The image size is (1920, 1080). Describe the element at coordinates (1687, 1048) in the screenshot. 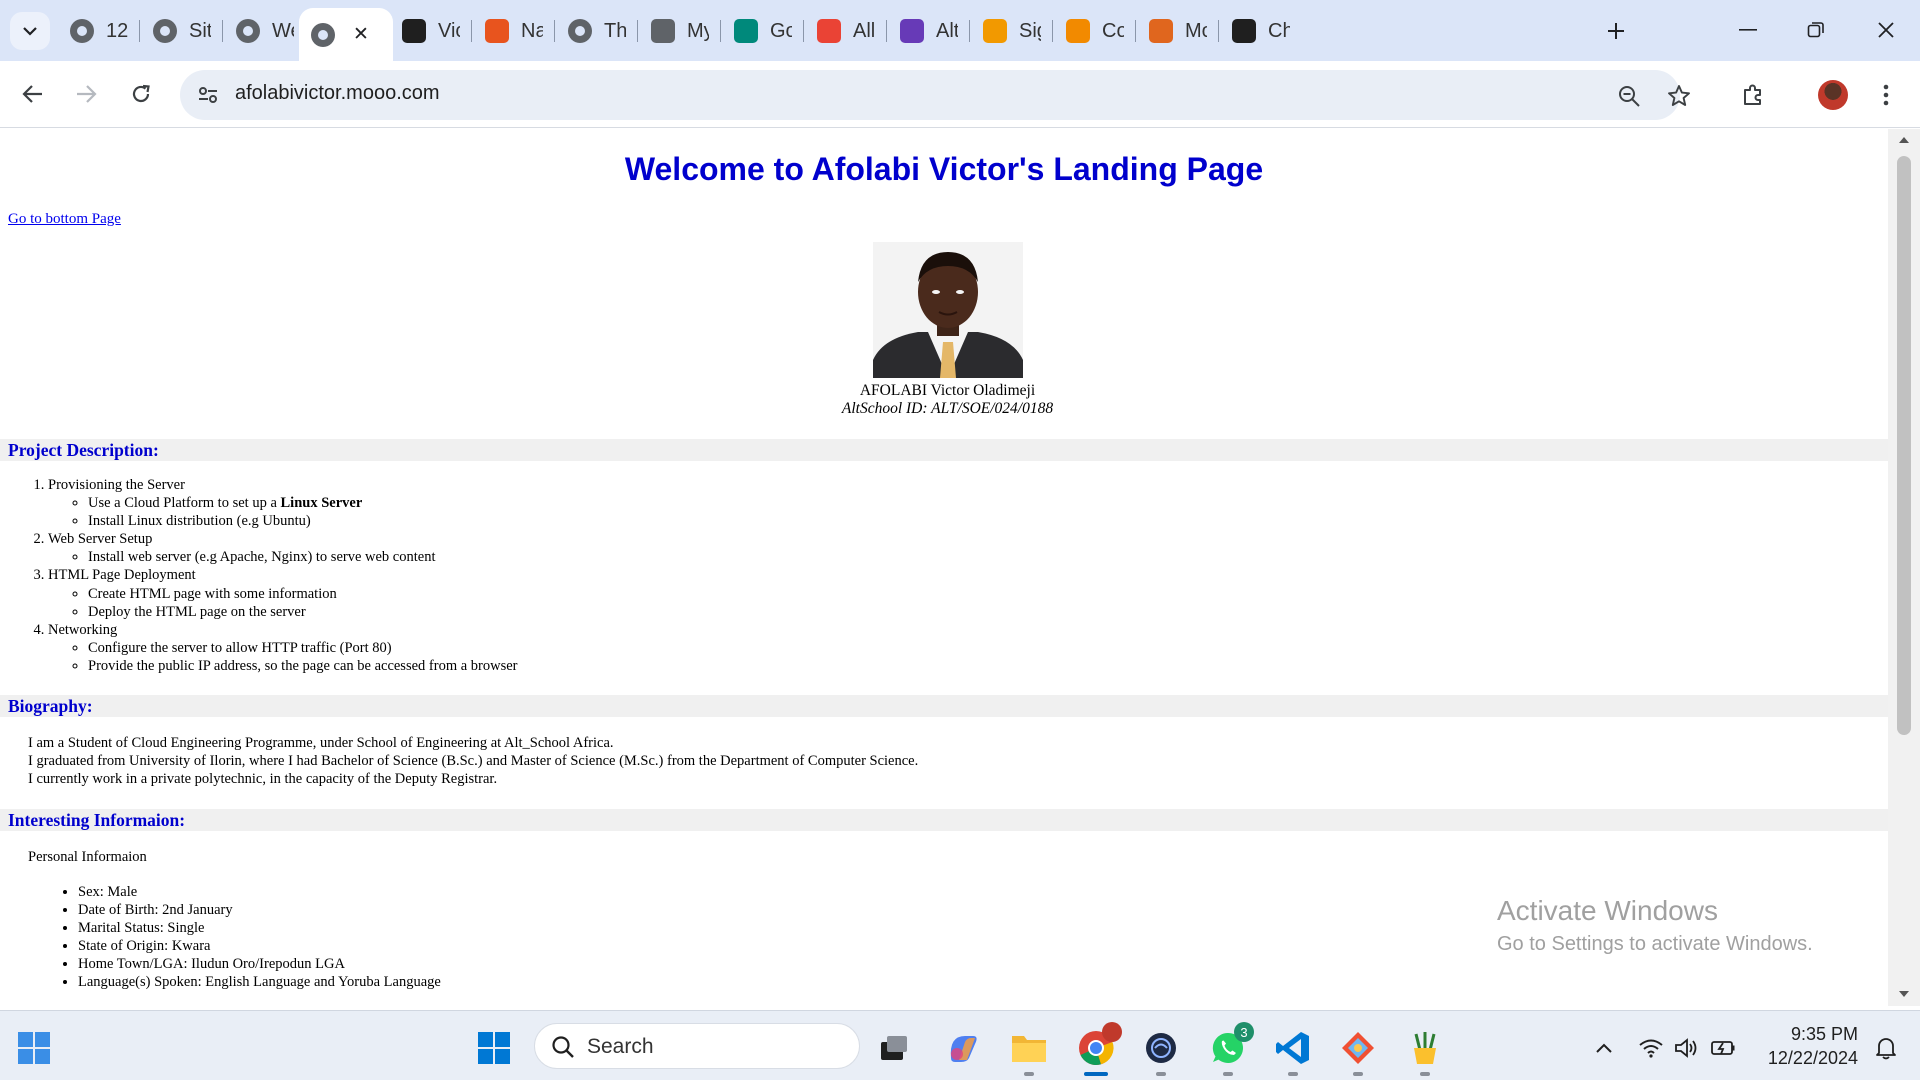

I see `volume-status` at that location.